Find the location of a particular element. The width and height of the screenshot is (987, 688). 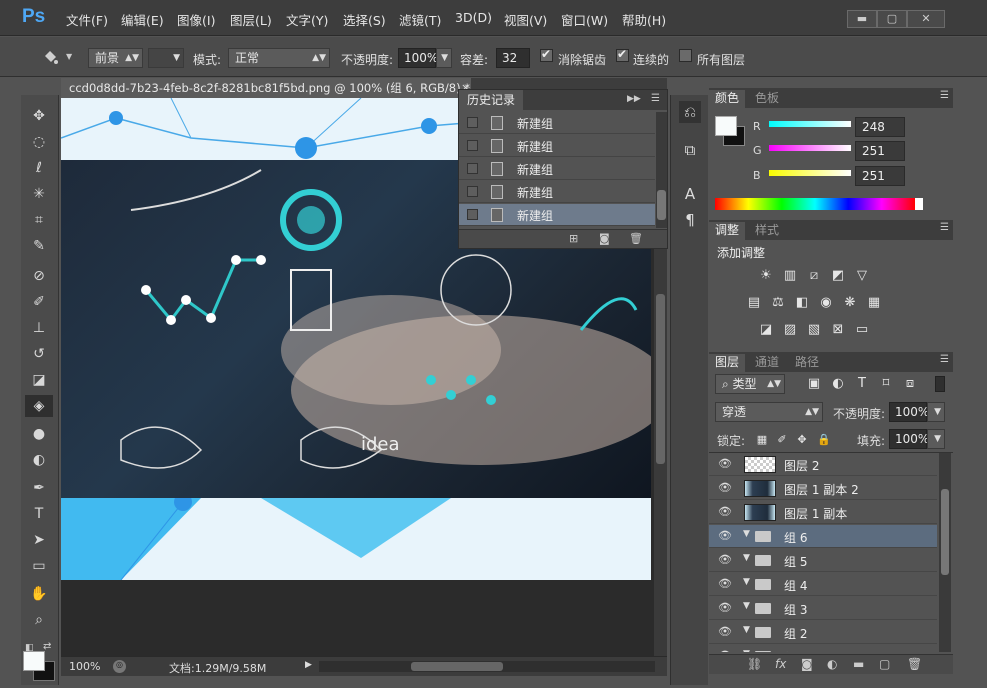

tab-swatches: 色板 is located at coordinates (767, 99).